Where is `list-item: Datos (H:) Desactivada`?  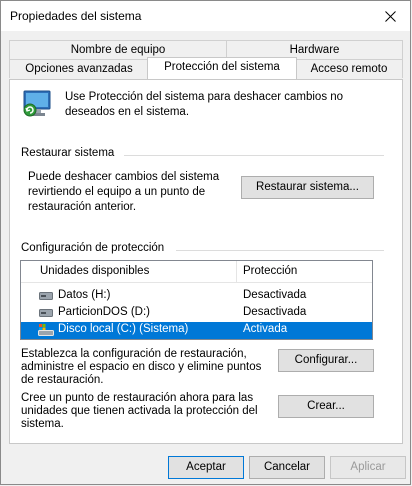
list-item: Datos (H:) Desactivada is located at coordinates (196, 296).